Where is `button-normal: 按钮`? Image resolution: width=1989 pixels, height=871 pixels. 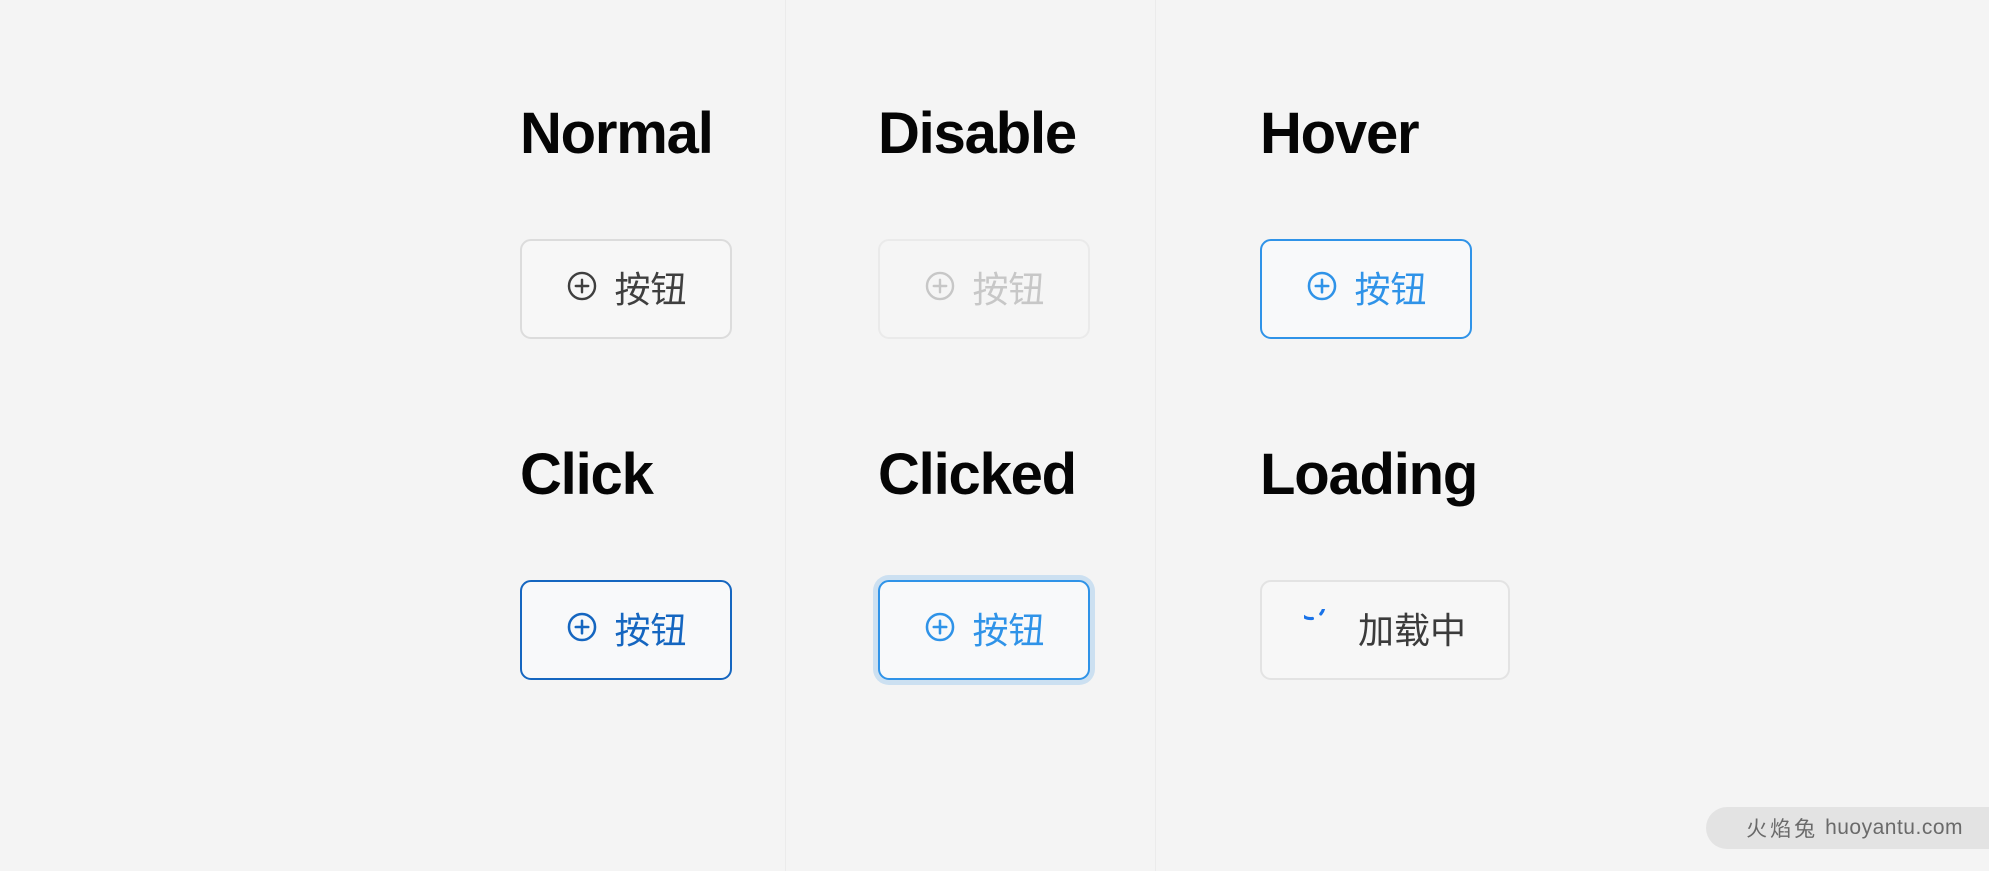
button-normal: 按钮 is located at coordinates (626, 289).